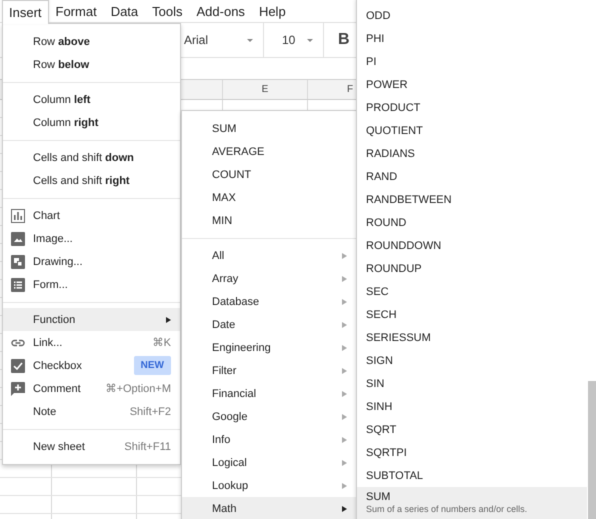 The width and height of the screenshot is (596, 519). I want to click on formula-menu-item: SINH, so click(472, 406).